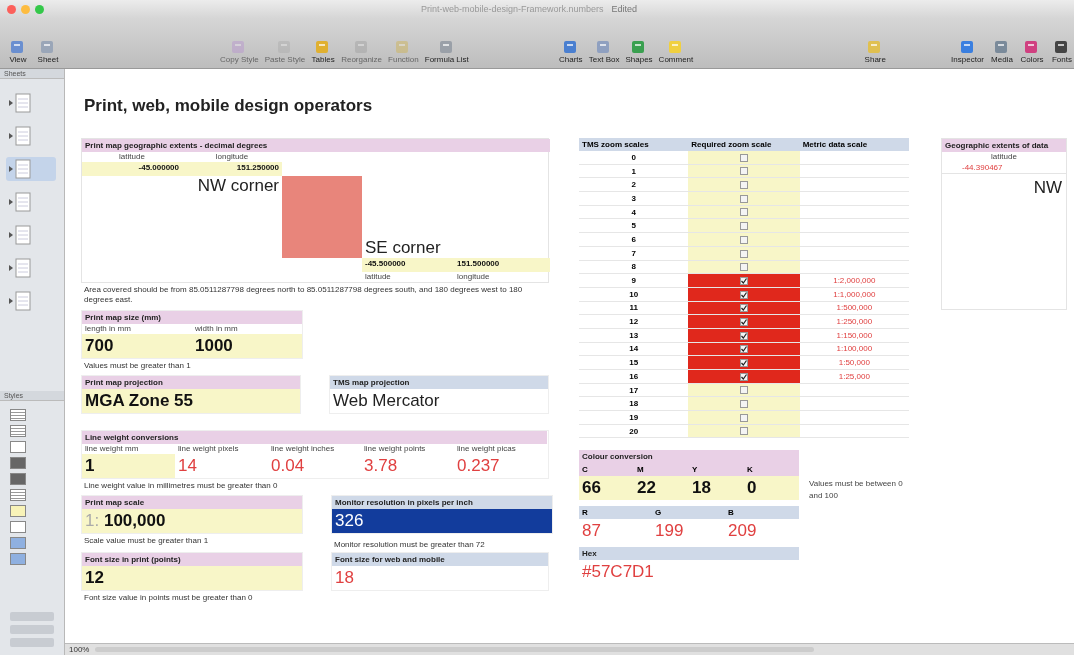 The width and height of the screenshot is (1074, 655). I want to click on window-title: Print-web-mobile-design-Framework.numbers, so click(512, 9).